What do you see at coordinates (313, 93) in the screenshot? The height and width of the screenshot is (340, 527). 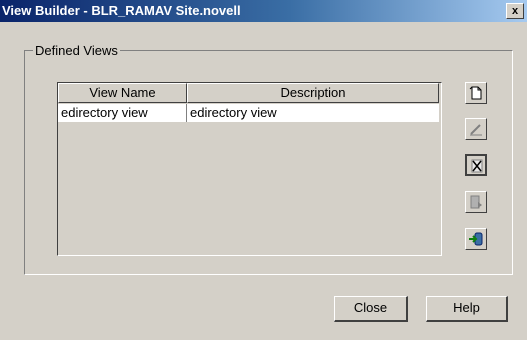 I see `column-header-description: Description` at bounding box center [313, 93].